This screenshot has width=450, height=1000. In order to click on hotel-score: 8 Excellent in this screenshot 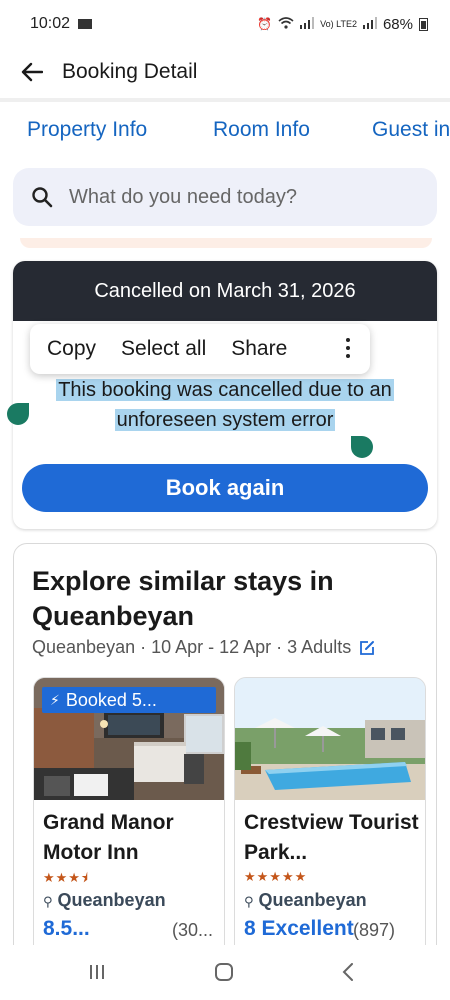, I will do `click(299, 928)`.